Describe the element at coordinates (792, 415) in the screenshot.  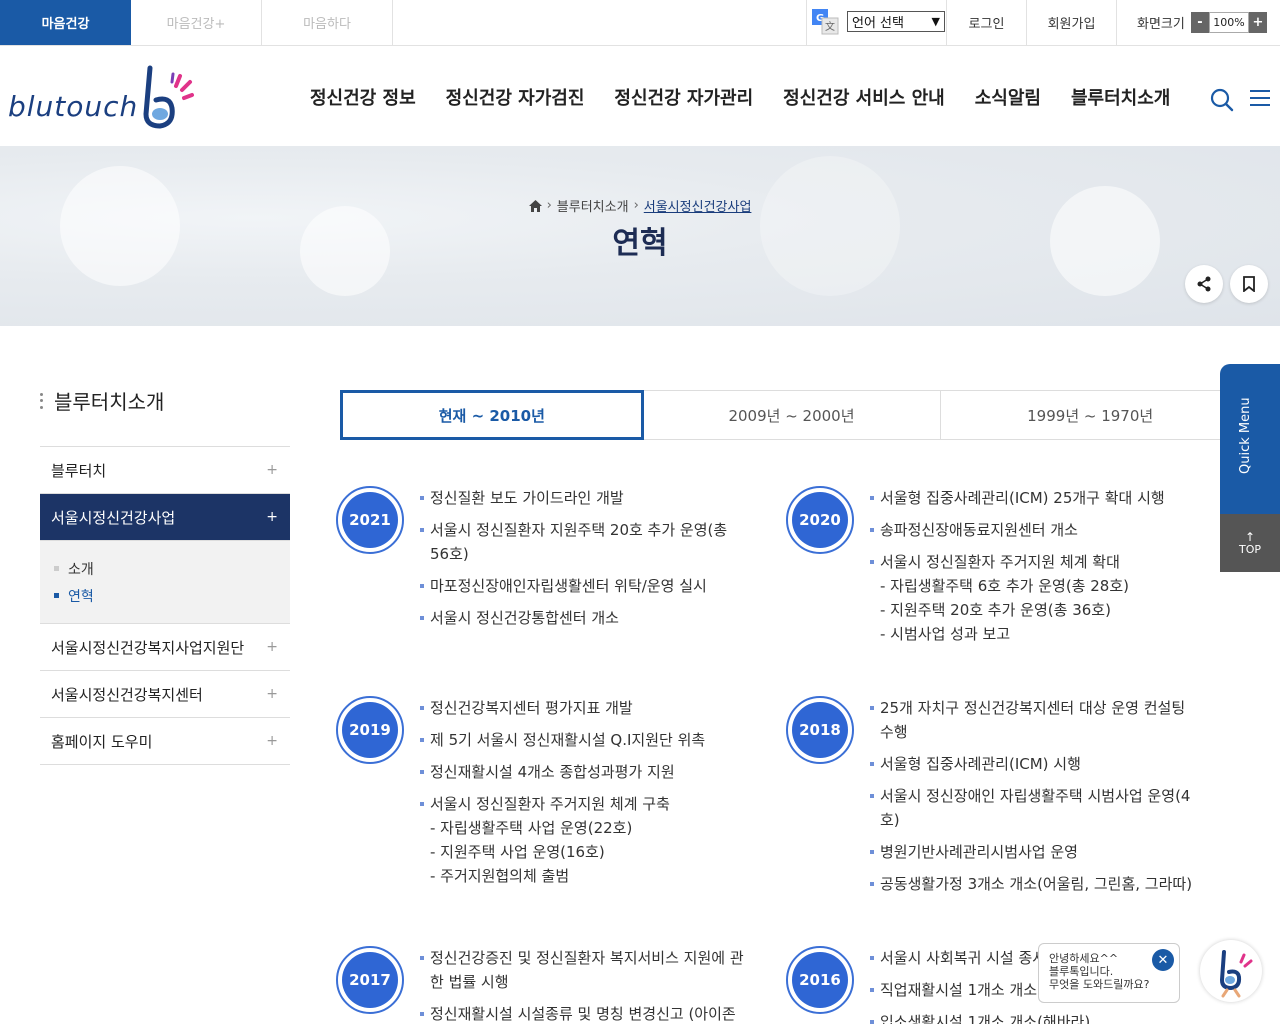
I see `tab-2009-2000: 2009년 ~ 2000년` at that location.